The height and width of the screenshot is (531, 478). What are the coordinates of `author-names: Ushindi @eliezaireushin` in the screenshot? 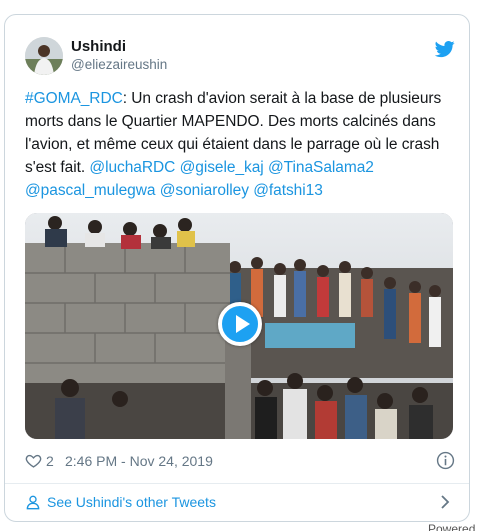 It's located at (119, 55).